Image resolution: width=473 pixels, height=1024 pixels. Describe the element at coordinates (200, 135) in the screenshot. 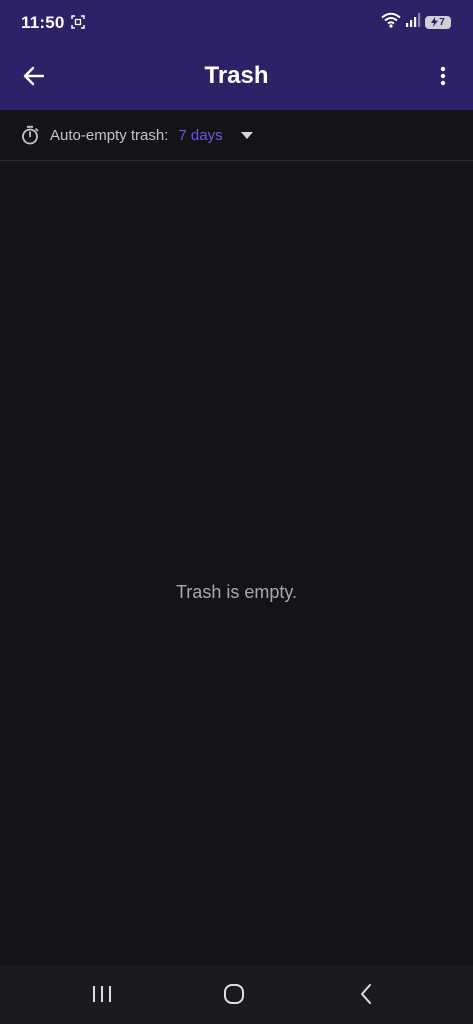

I see `auto-empty-value: 7 days` at that location.